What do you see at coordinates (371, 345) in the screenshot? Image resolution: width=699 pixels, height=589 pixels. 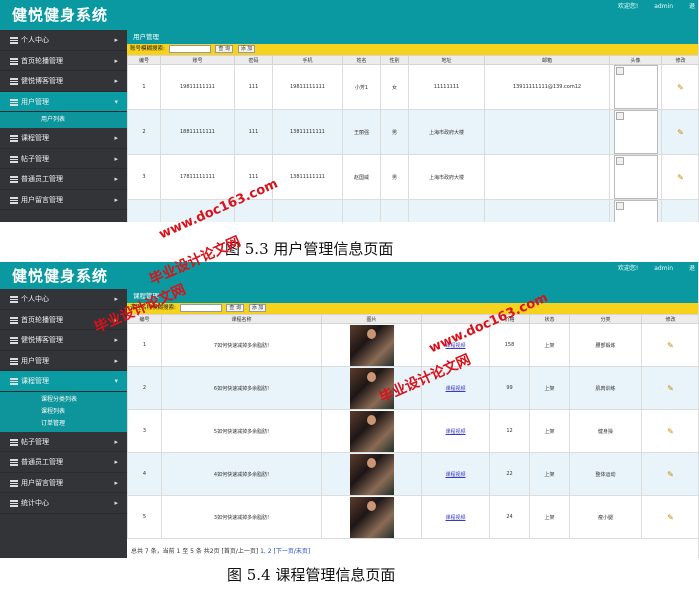 I see `course-photo` at bounding box center [371, 345].